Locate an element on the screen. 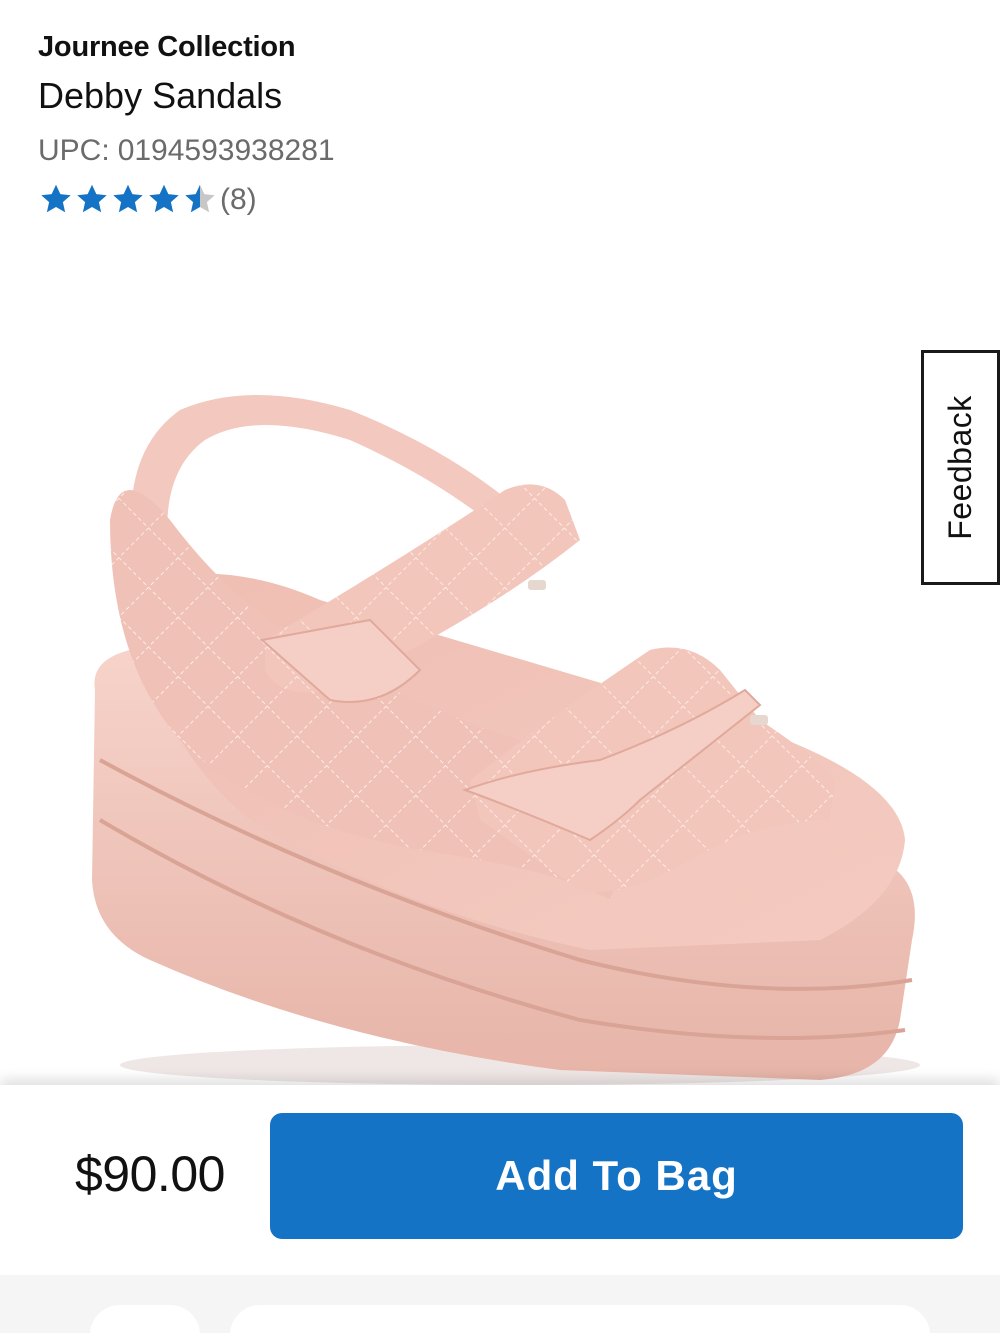 Image resolution: width=1000 pixels, height=1333 pixels. upc-value: 0194593938281 is located at coordinates (226, 150).